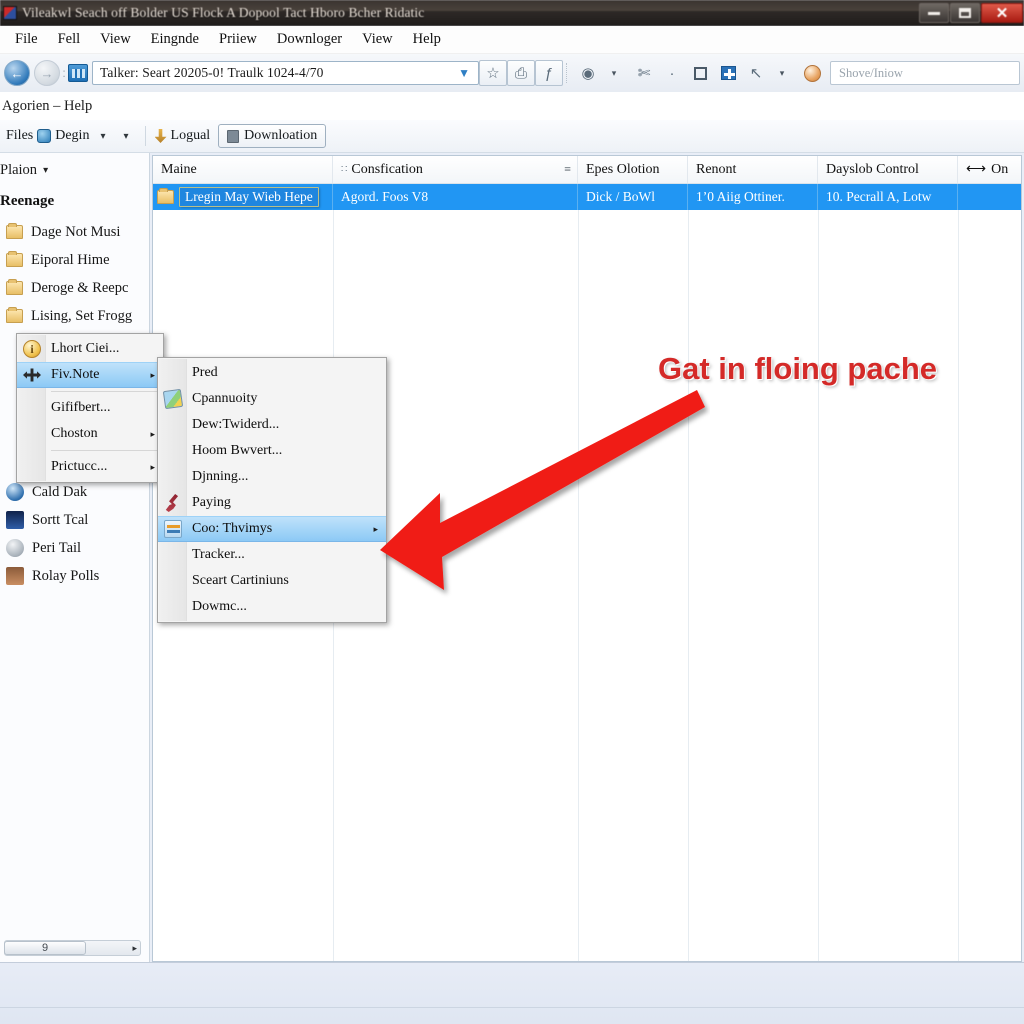  I want to click on sidebar-item-label: Dage Not Musi, so click(76, 231).